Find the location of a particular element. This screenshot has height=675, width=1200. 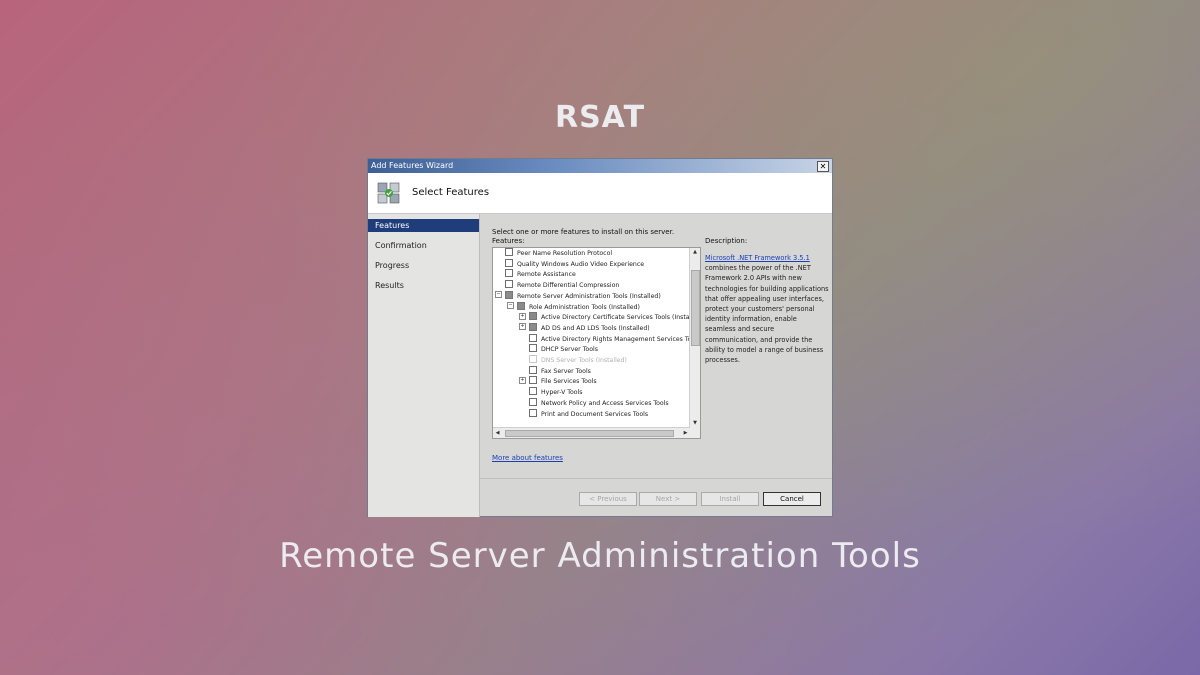

nav-item-features: Features is located at coordinates (423, 225).